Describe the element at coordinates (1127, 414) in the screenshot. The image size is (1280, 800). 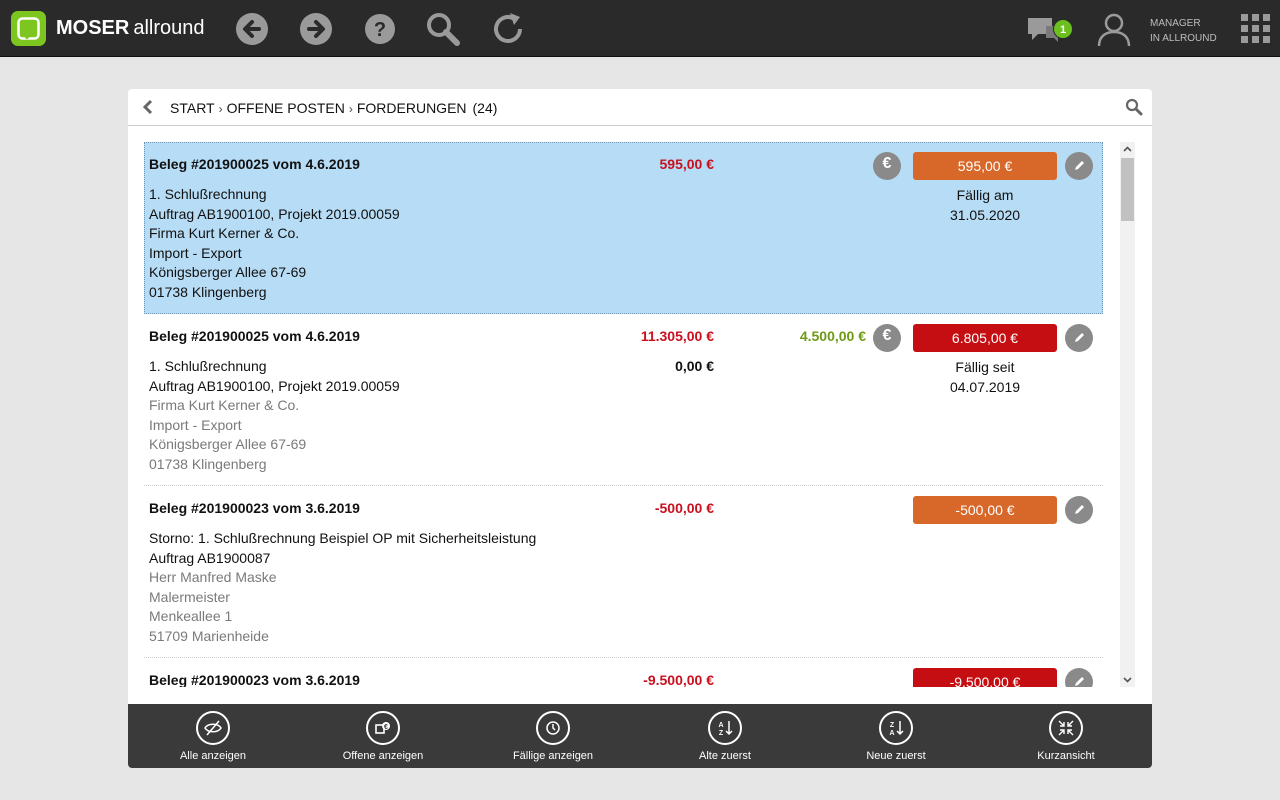
I see `list-scrollbar` at that location.